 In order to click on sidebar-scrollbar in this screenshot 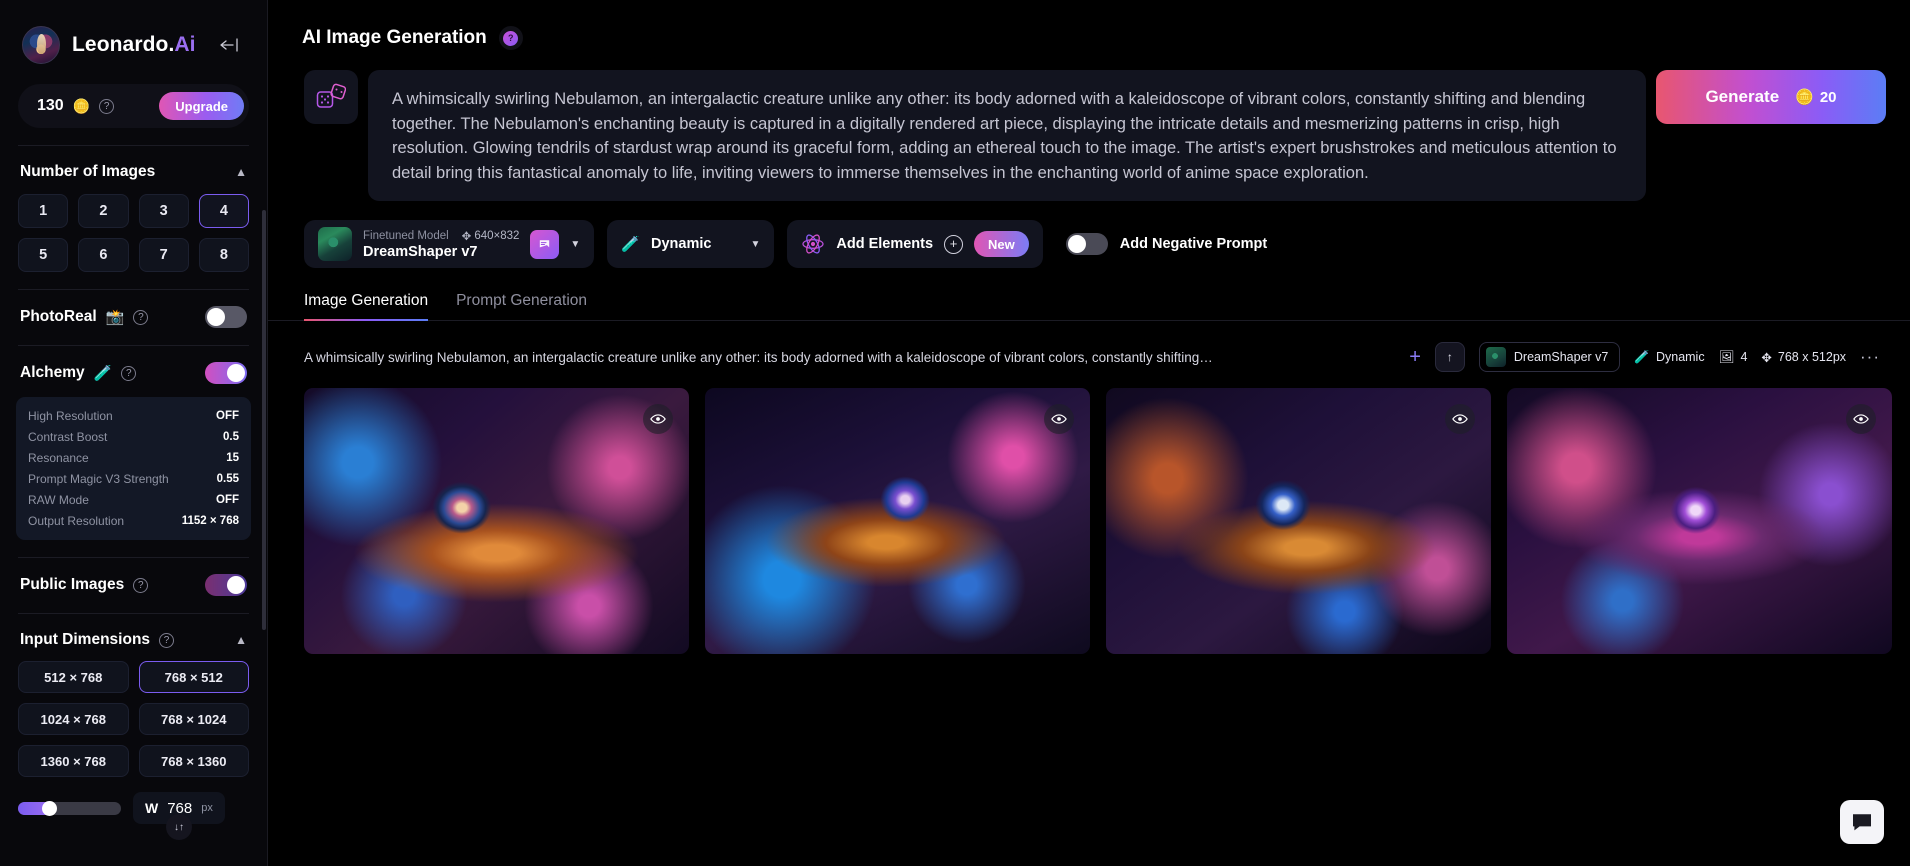, I will do `click(264, 420)`.